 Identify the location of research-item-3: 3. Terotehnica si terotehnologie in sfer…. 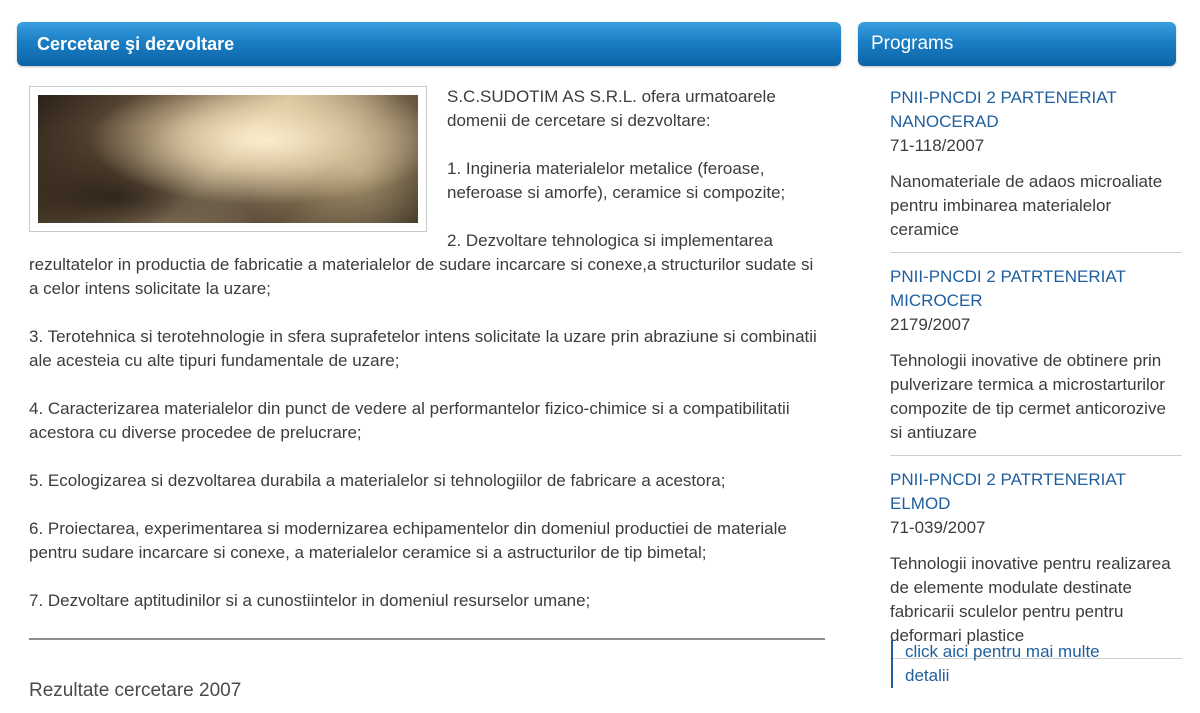
(423, 348).